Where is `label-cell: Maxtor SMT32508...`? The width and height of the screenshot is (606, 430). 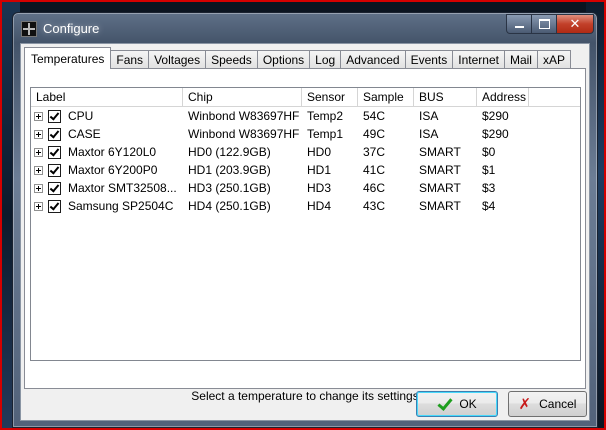 label-cell: Maxtor SMT32508... is located at coordinates (107, 188).